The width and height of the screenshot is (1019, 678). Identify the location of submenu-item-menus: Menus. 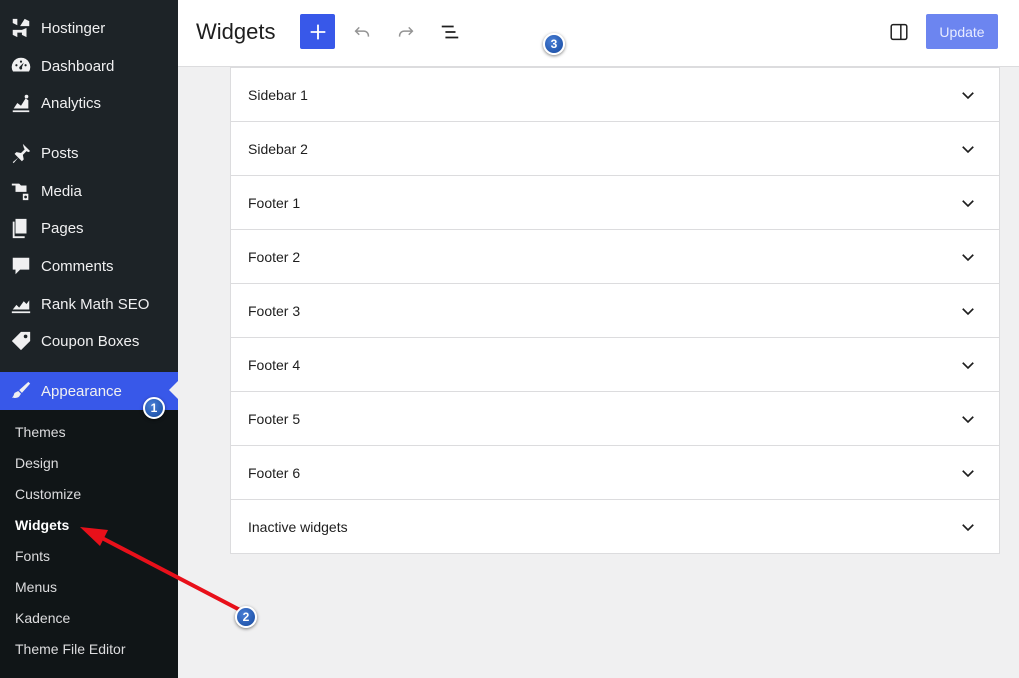
(36, 587).